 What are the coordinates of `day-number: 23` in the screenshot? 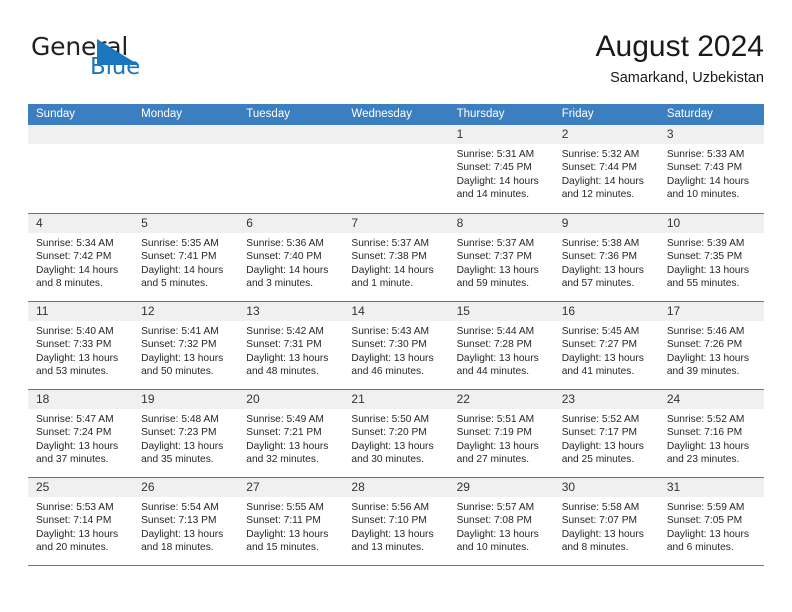 It's located at (568, 399).